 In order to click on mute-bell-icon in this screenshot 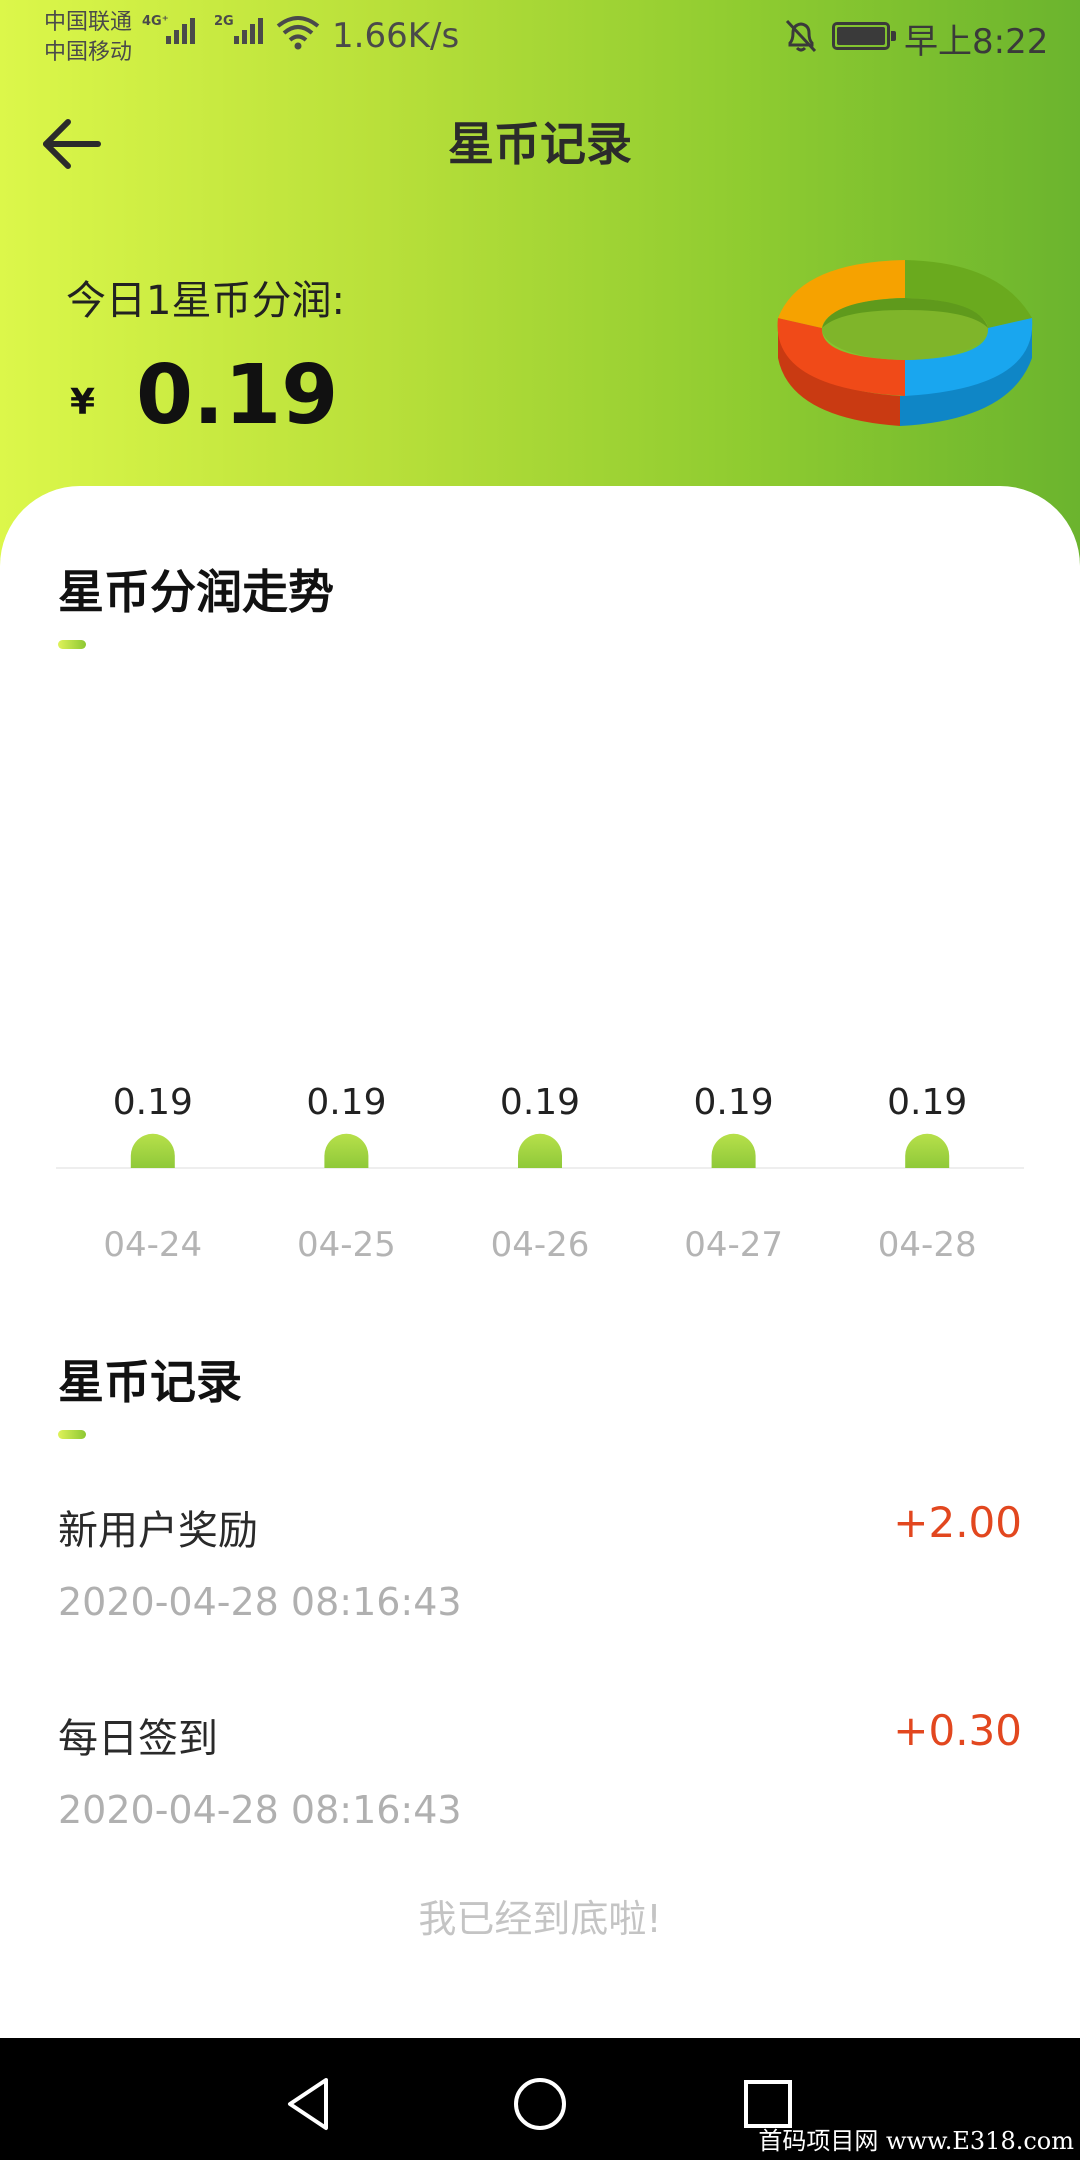, I will do `click(801, 36)`.